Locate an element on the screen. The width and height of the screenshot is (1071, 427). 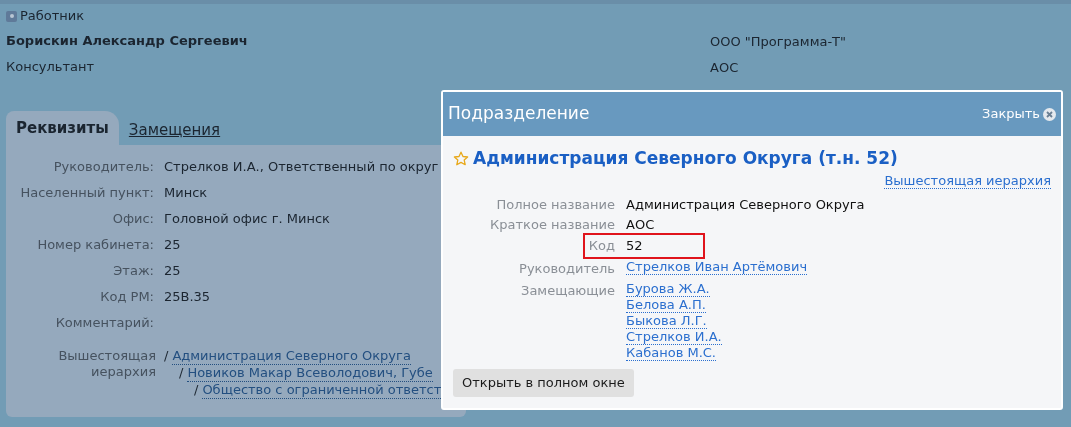
field-label: Полное название is located at coordinates (555, 204).